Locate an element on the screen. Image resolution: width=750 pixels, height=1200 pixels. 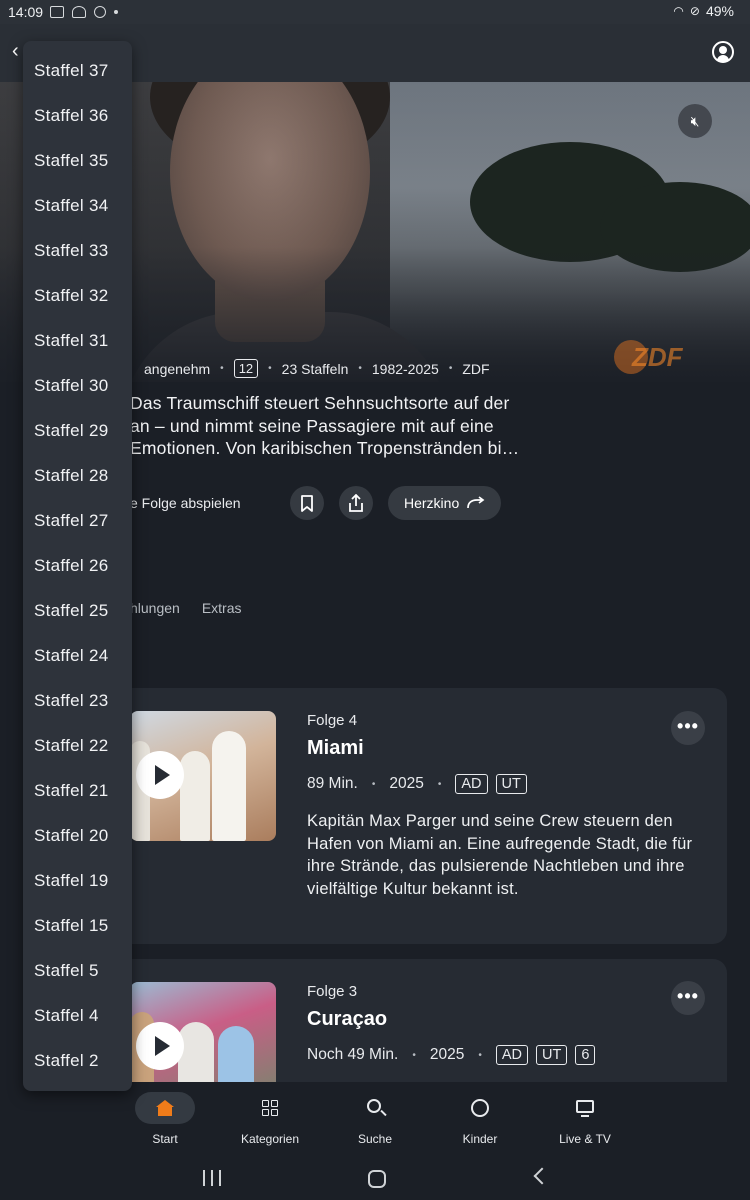
nav-label: Kategorien is located at coordinates (270, 1139).